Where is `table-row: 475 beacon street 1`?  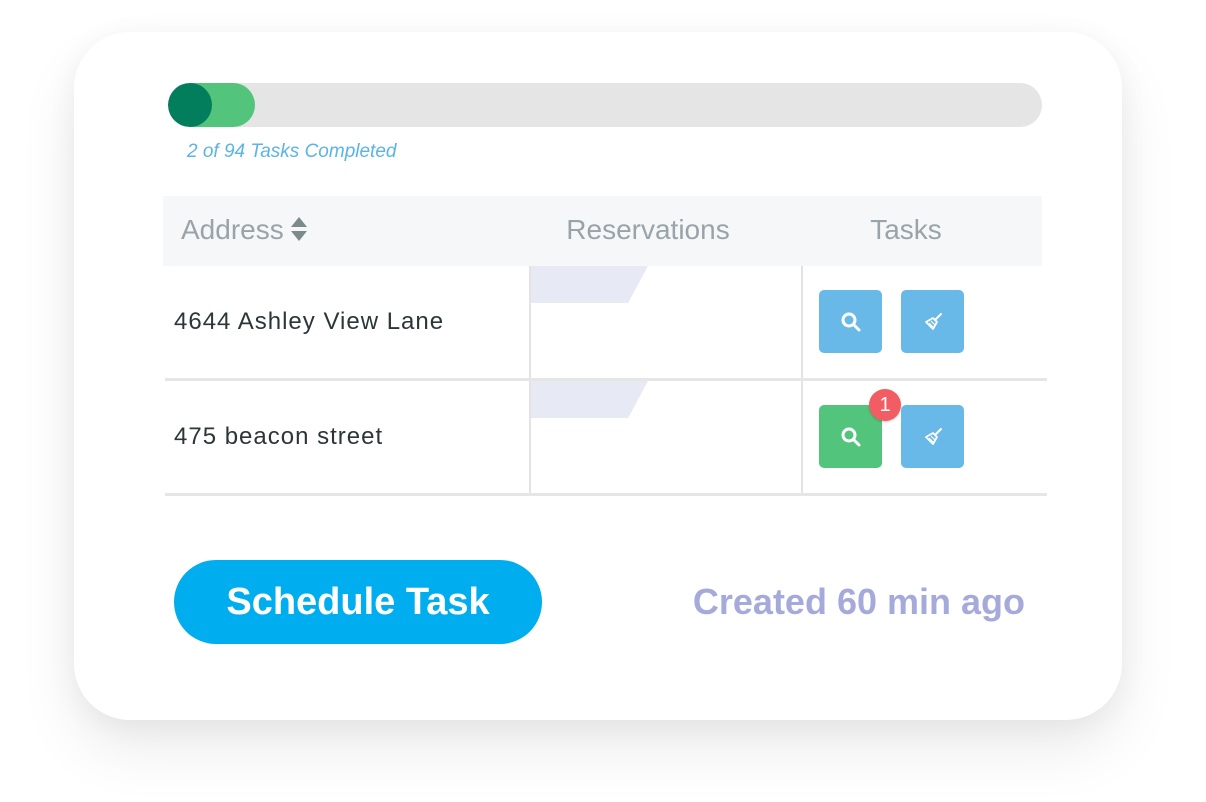 table-row: 475 beacon street 1 is located at coordinates (606, 438).